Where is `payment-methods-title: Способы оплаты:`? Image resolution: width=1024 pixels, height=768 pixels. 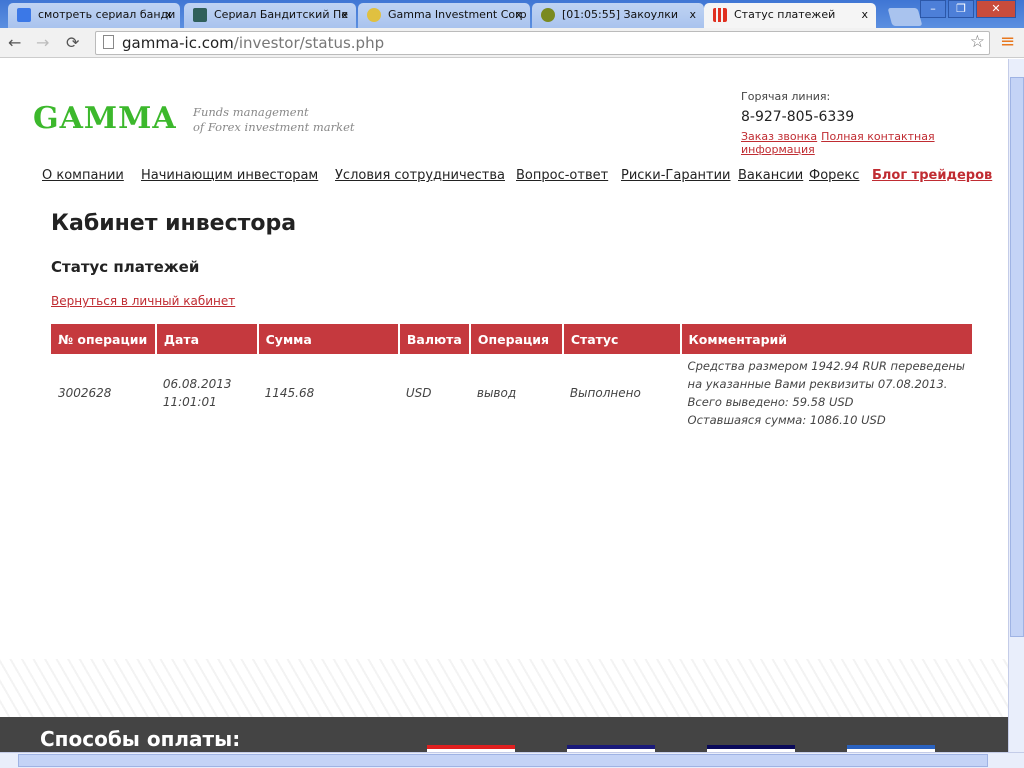 payment-methods-title: Способы оплаты: is located at coordinates (140, 739).